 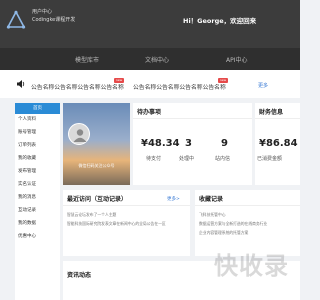 What do you see at coordinates (220, 21) in the screenshot?
I see `greeting: Hi！George，欢迎回来` at bounding box center [220, 21].